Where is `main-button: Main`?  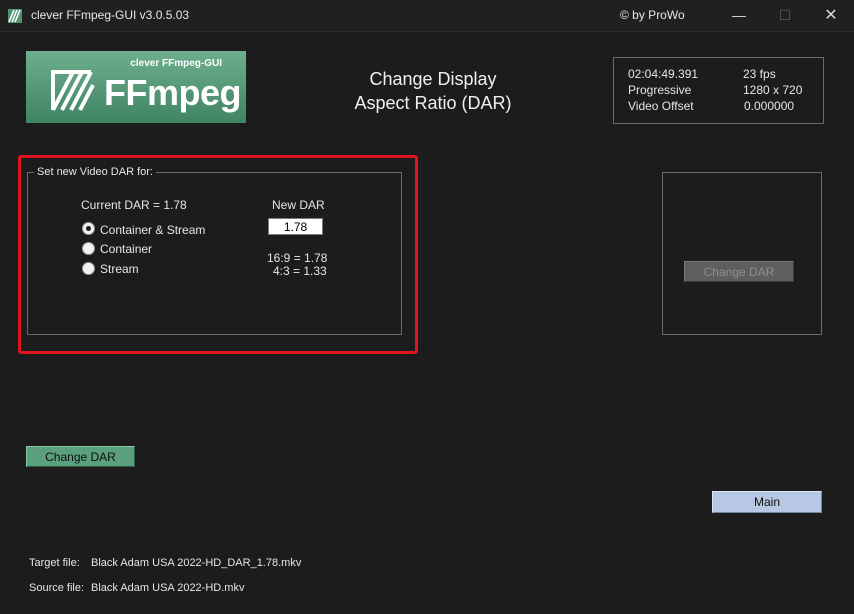
main-button: Main is located at coordinates (767, 502).